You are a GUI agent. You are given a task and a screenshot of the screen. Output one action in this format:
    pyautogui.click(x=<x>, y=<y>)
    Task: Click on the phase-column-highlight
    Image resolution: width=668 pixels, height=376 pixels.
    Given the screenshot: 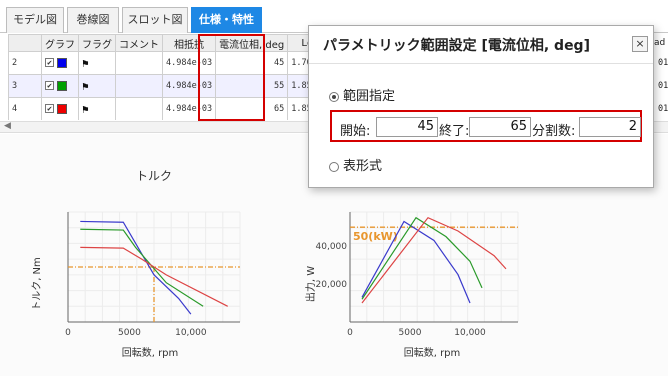 What is the action you would take?
    pyautogui.click(x=231, y=77)
    